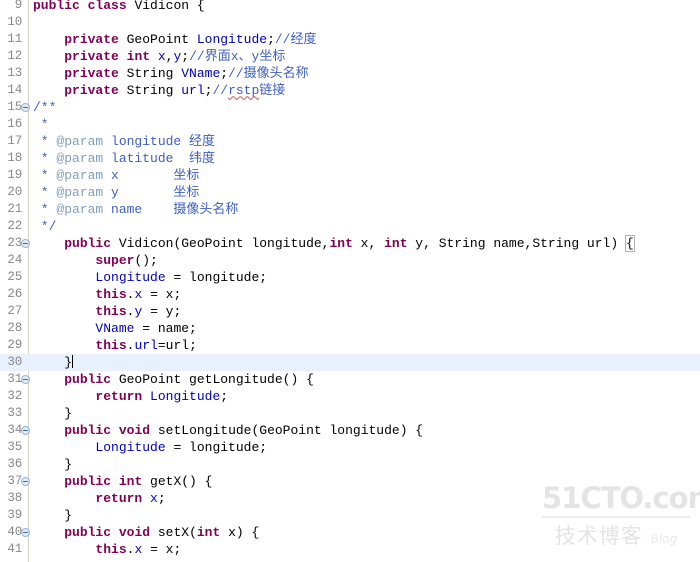 Image resolution: width=700 pixels, height=562 pixels. What do you see at coordinates (350, 294) in the screenshot?
I see `code-line: 26 this.x = x;` at bounding box center [350, 294].